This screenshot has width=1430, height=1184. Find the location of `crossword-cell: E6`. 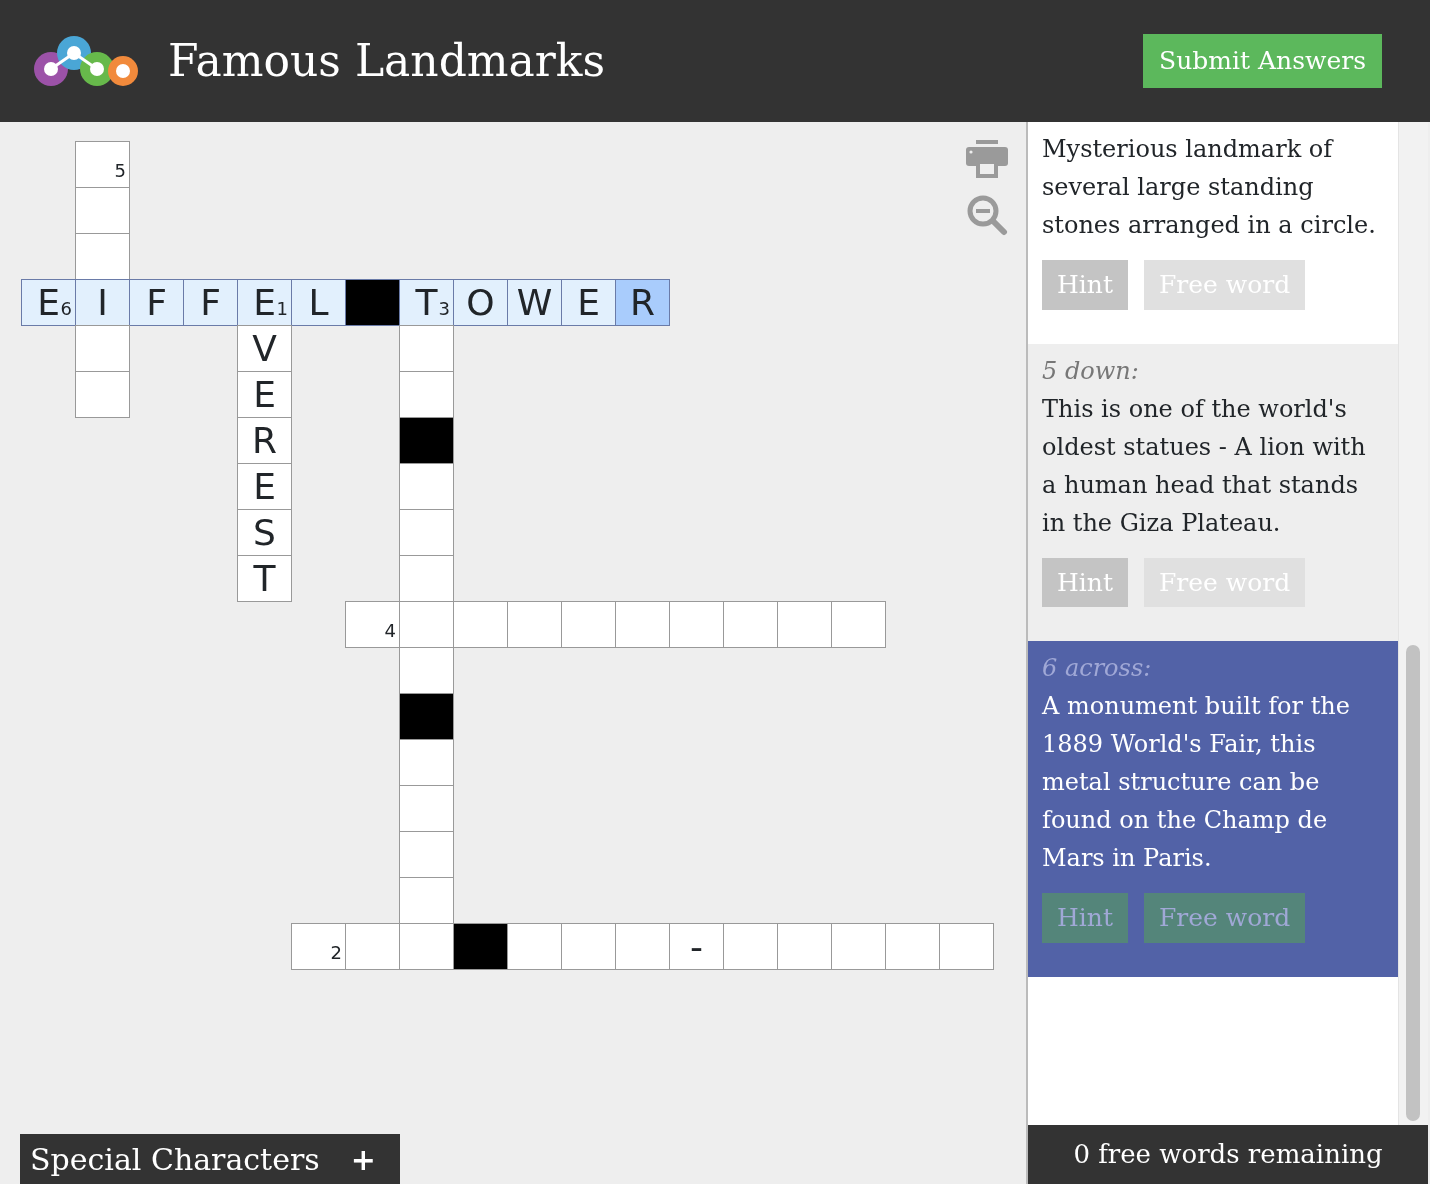

crossword-cell: E6 is located at coordinates (48, 302).